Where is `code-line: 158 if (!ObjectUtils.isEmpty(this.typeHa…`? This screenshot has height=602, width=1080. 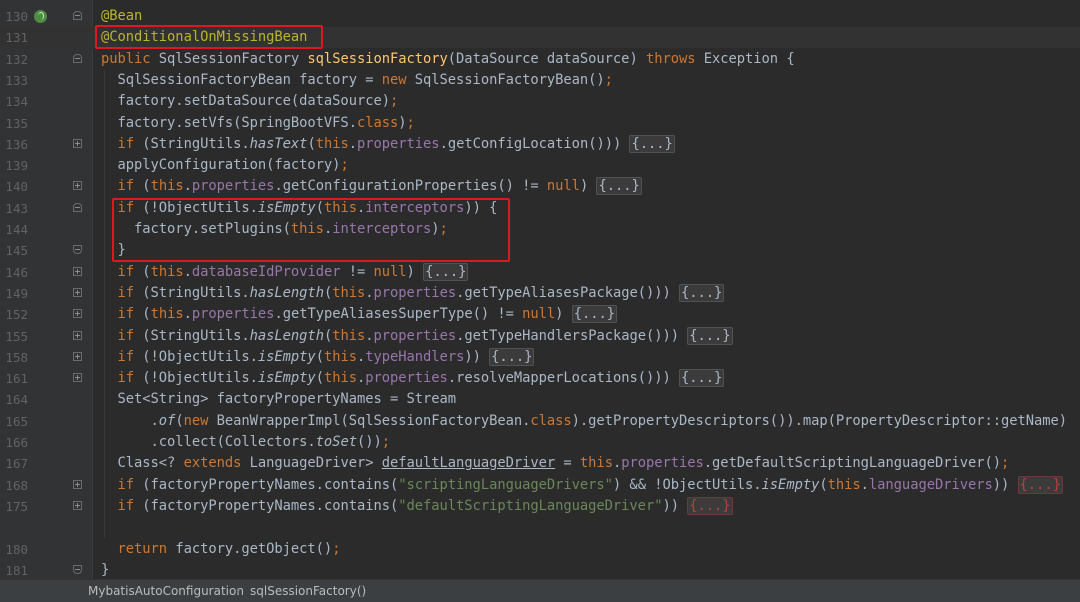 code-line: 158 if (!ObjectUtils.isEmpty(this.typeHa… is located at coordinates (540, 357).